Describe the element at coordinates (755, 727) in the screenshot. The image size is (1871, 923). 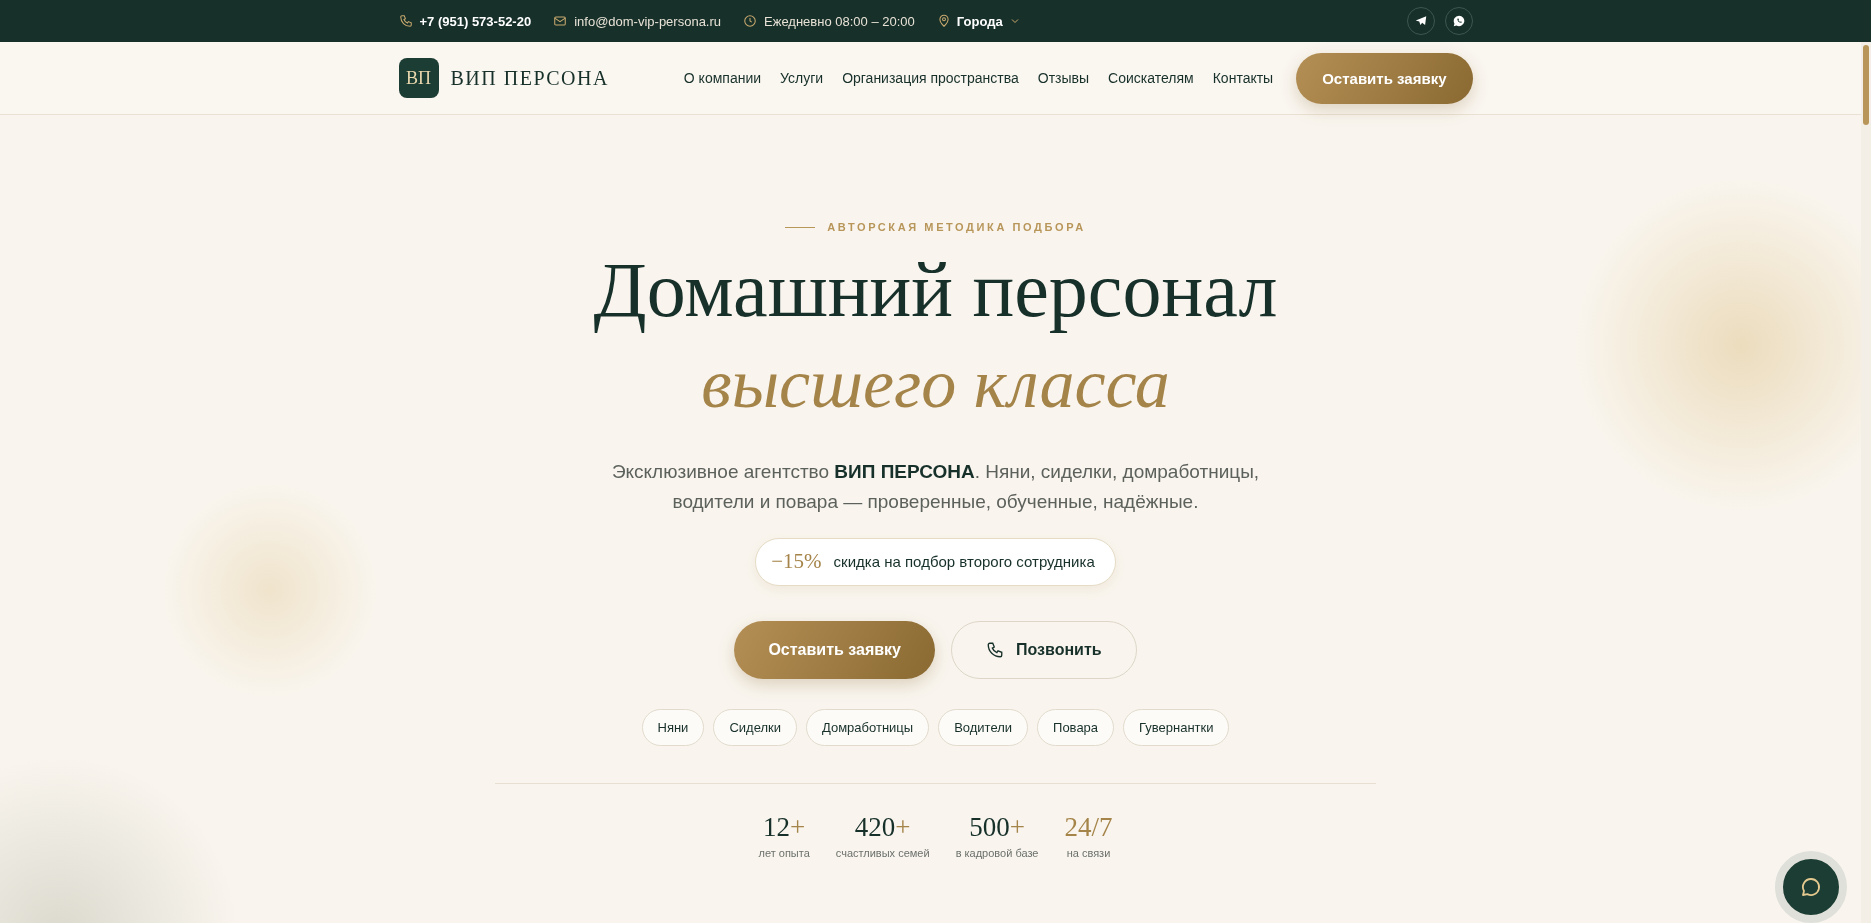
I see `service-chip: Сиделки` at that location.